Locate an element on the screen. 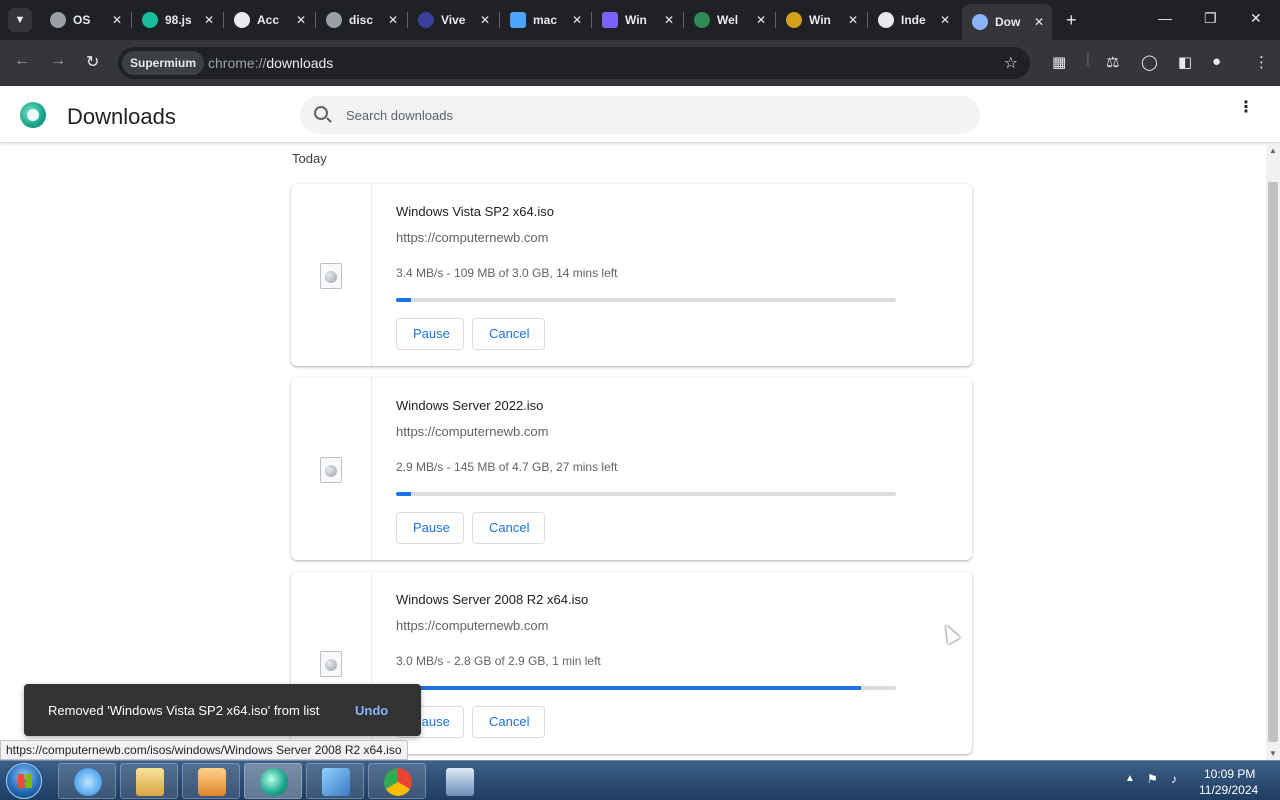 This screenshot has height=800, width=1280. file-icon-column is located at coordinates (331, 275).